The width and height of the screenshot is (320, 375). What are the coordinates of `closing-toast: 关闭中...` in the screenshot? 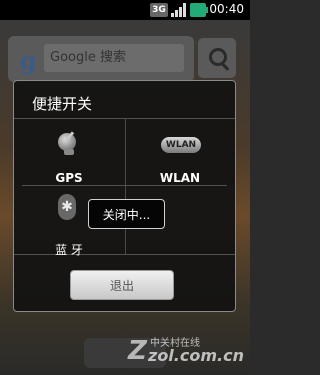 It's located at (126, 214).